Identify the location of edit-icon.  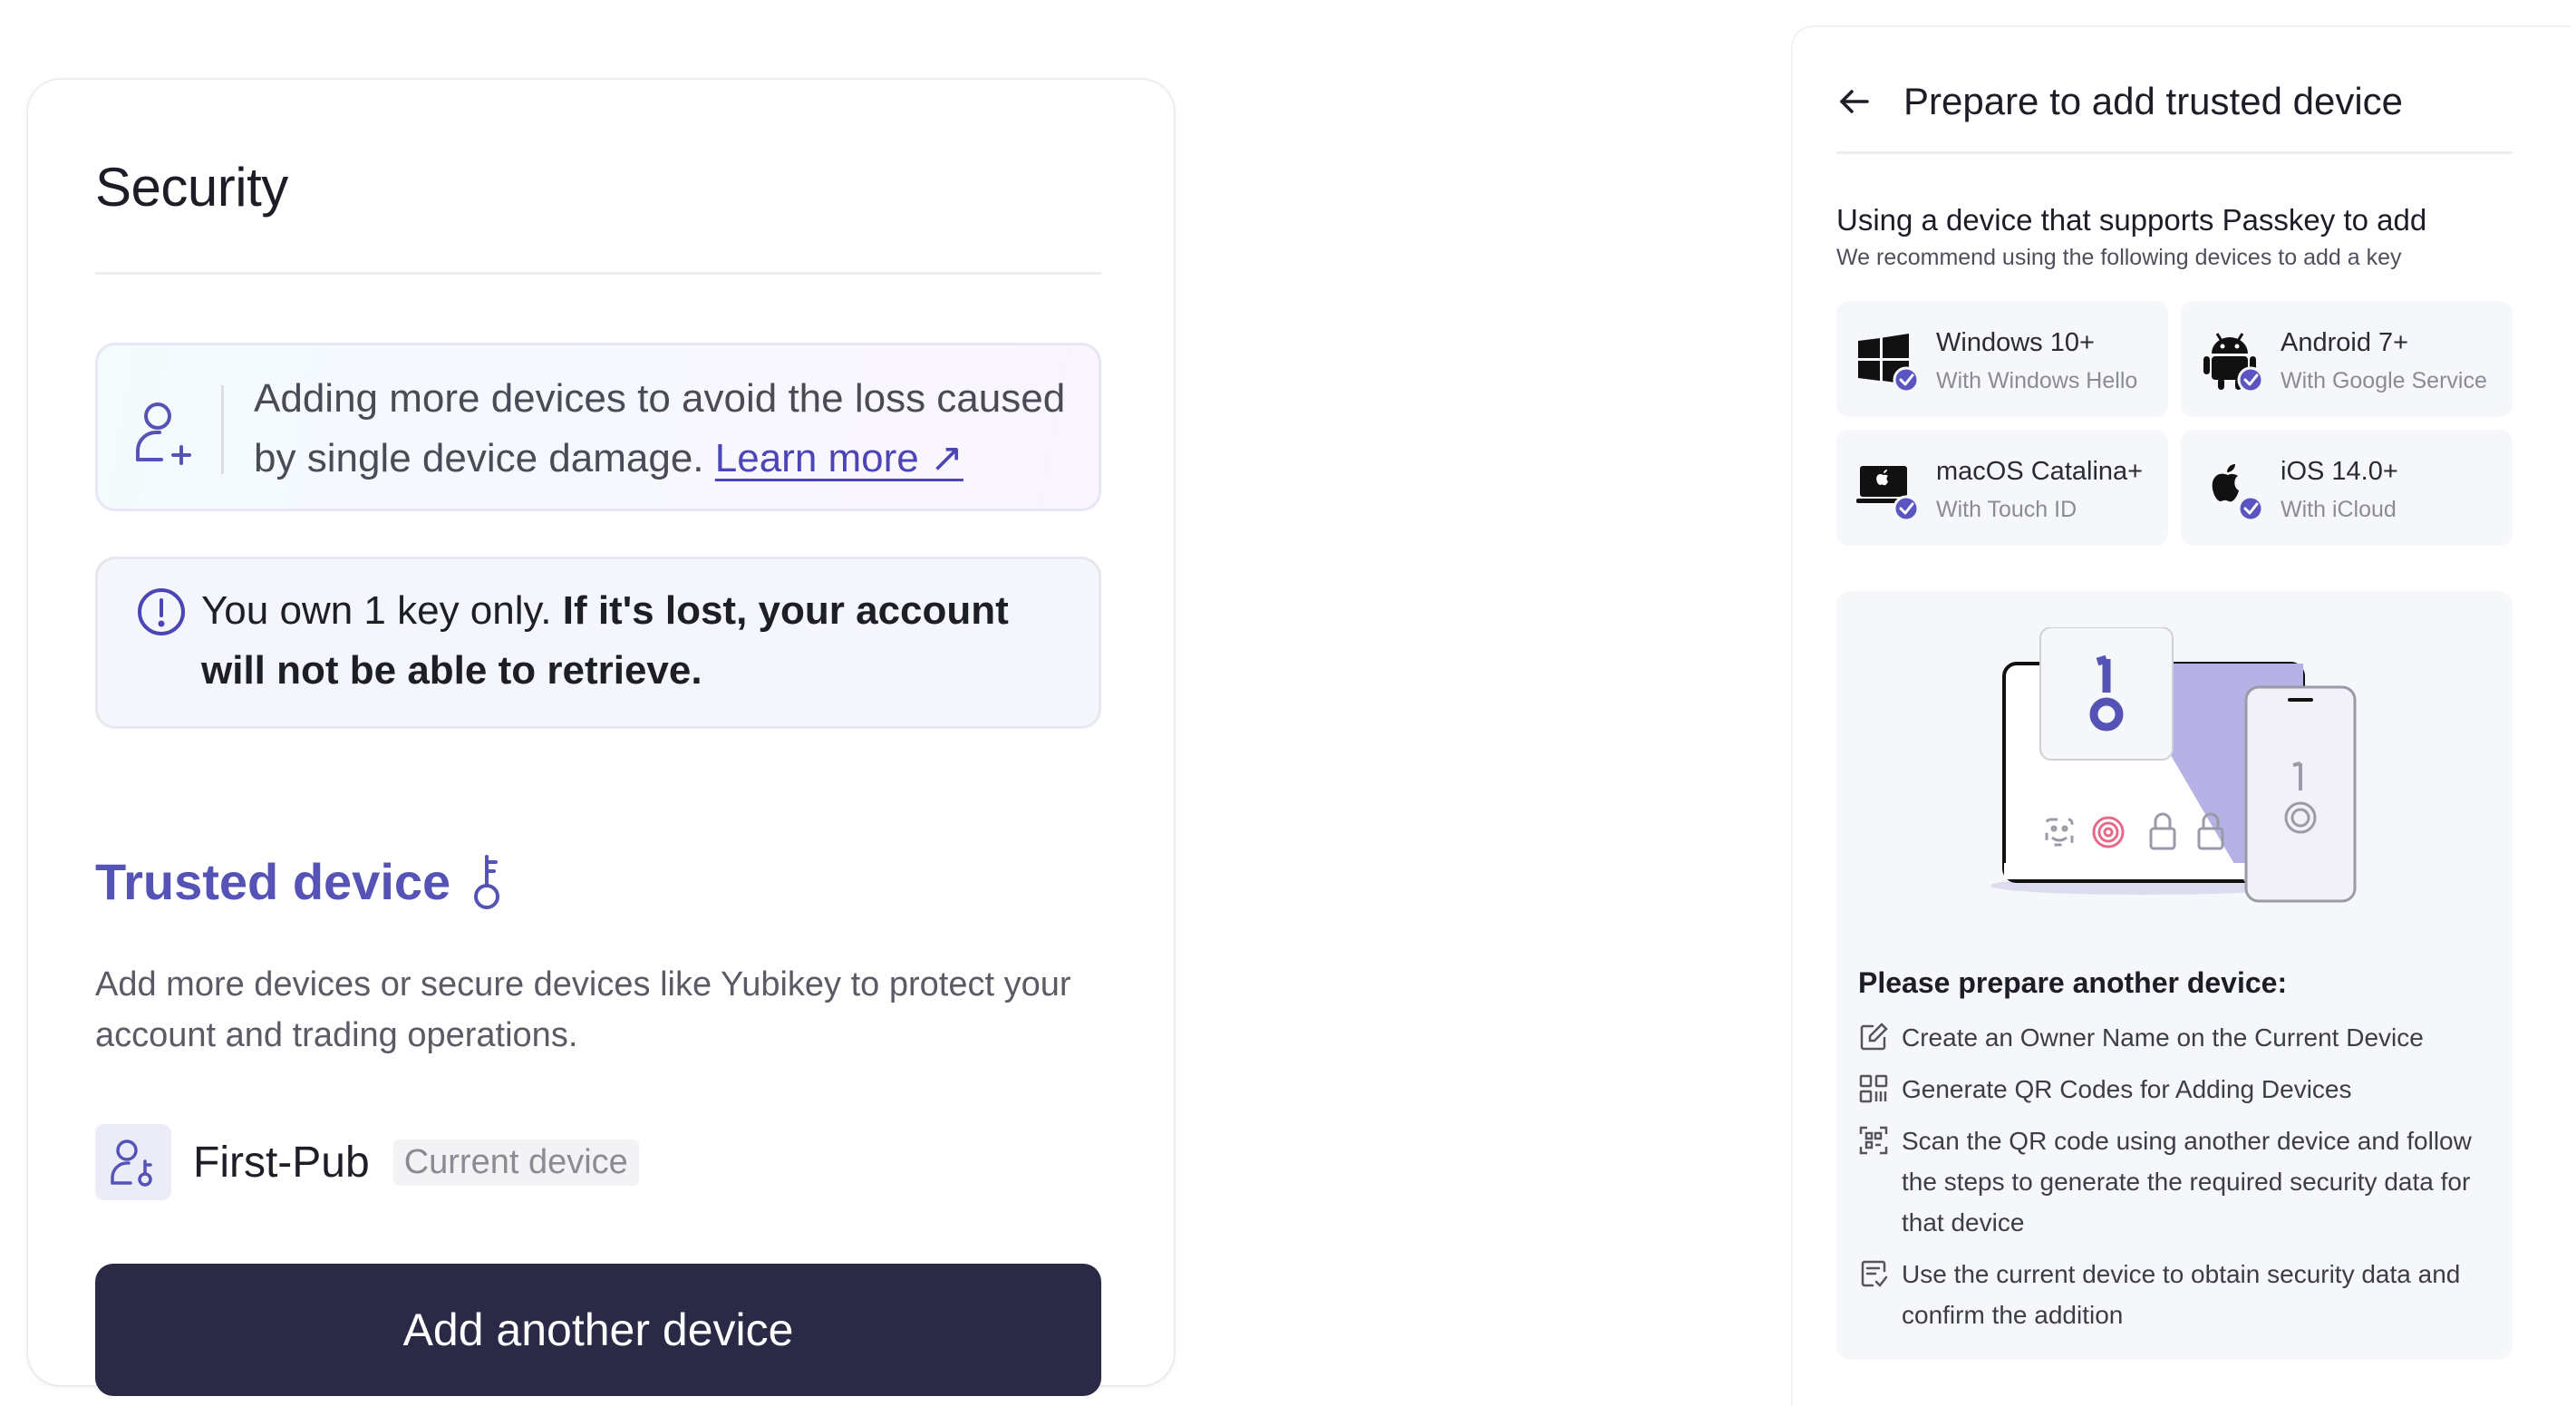
(1874, 1037).